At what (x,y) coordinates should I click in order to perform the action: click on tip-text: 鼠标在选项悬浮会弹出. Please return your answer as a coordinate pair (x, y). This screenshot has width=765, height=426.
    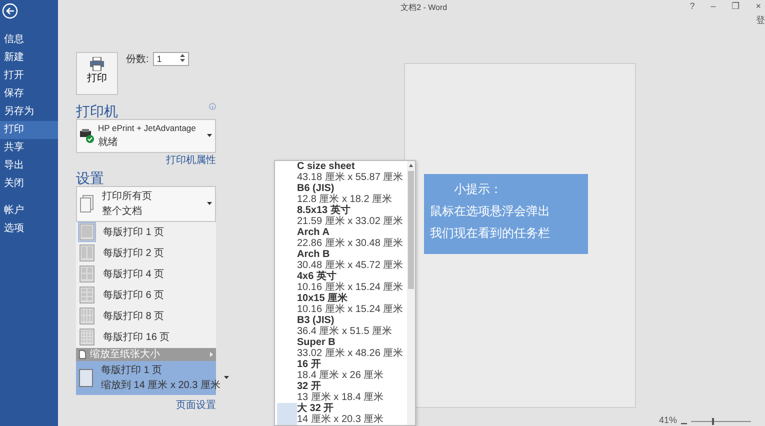
    Looking at the image, I should click on (490, 211).